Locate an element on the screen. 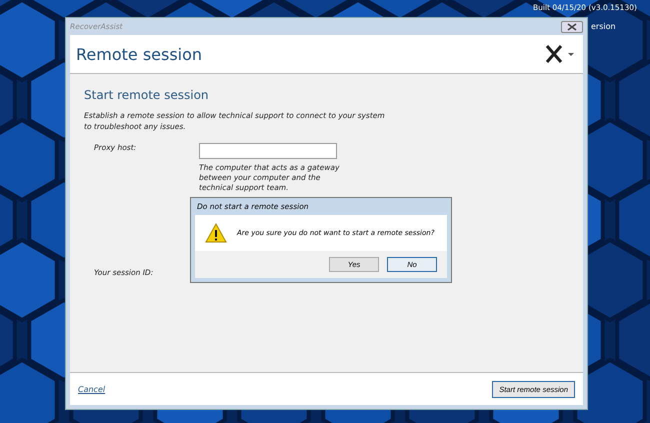 The height and width of the screenshot is (423, 650). close-icon is located at coordinates (572, 26).